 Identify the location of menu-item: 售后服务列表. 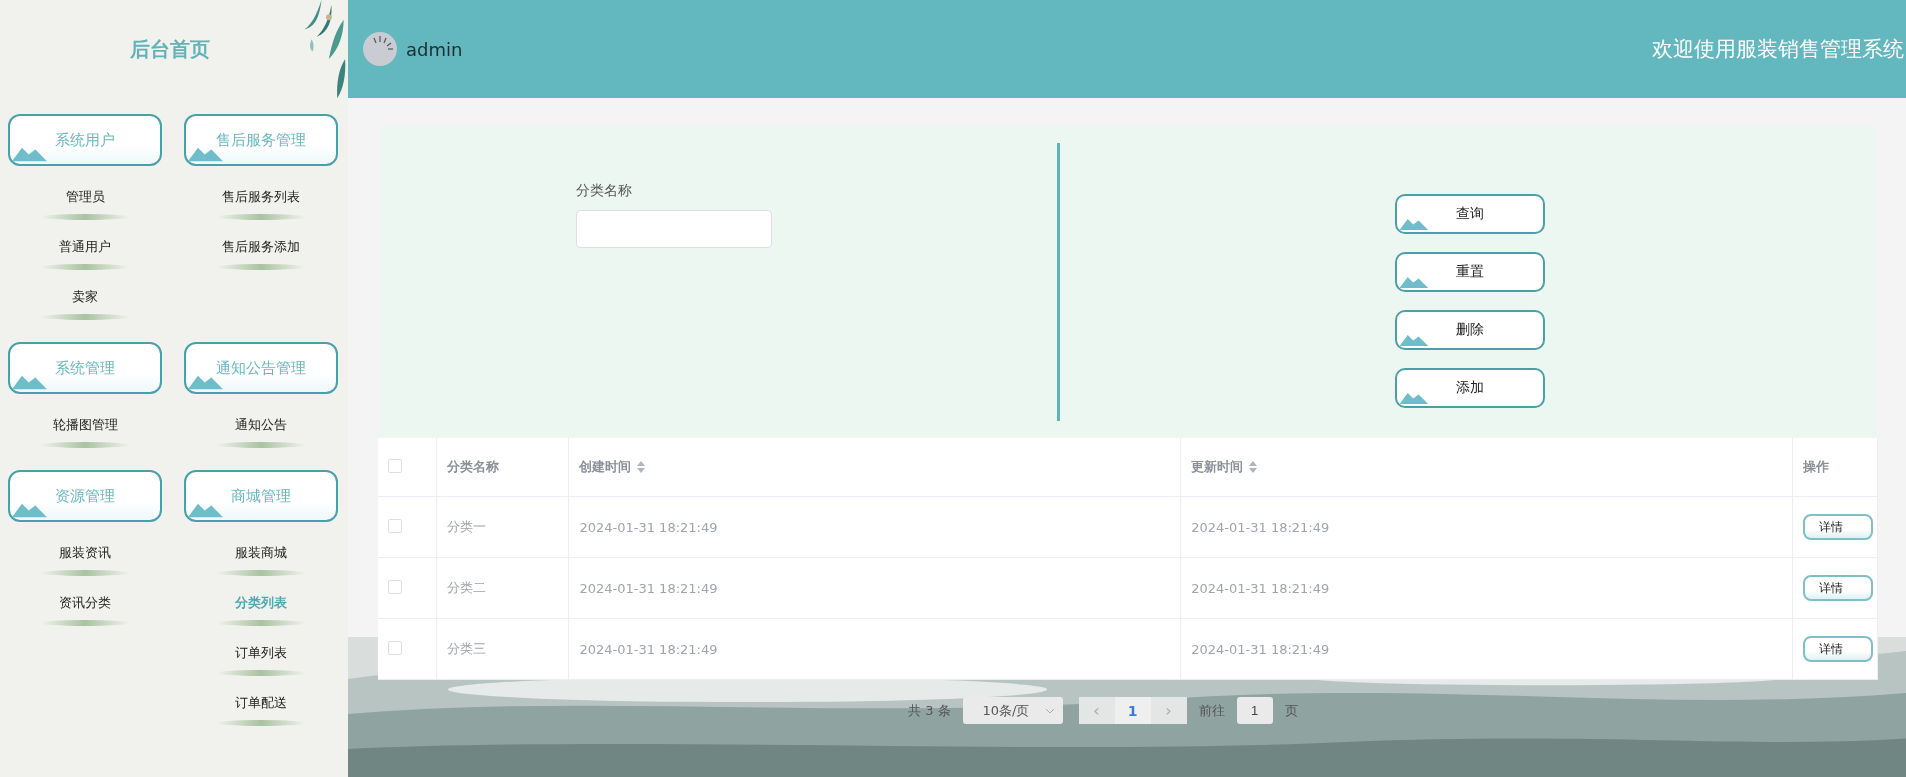
(261, 207).